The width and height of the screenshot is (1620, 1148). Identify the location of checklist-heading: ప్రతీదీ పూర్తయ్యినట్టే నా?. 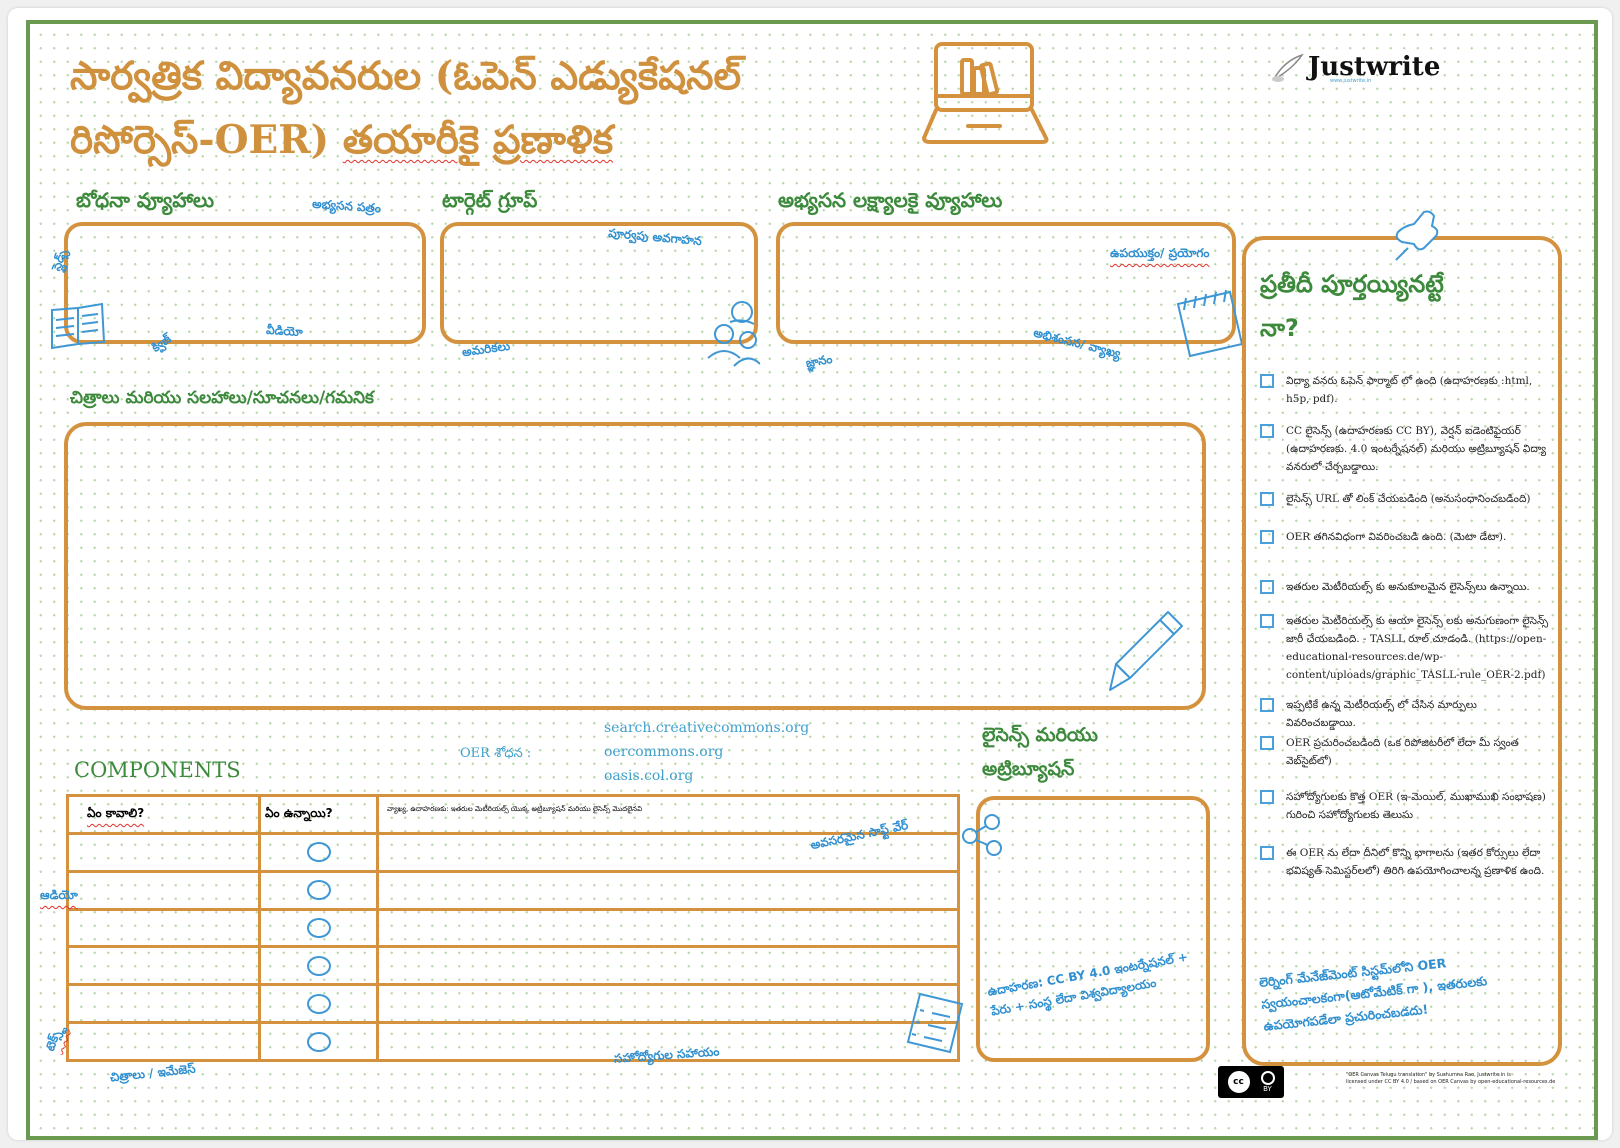
(1352, 306).